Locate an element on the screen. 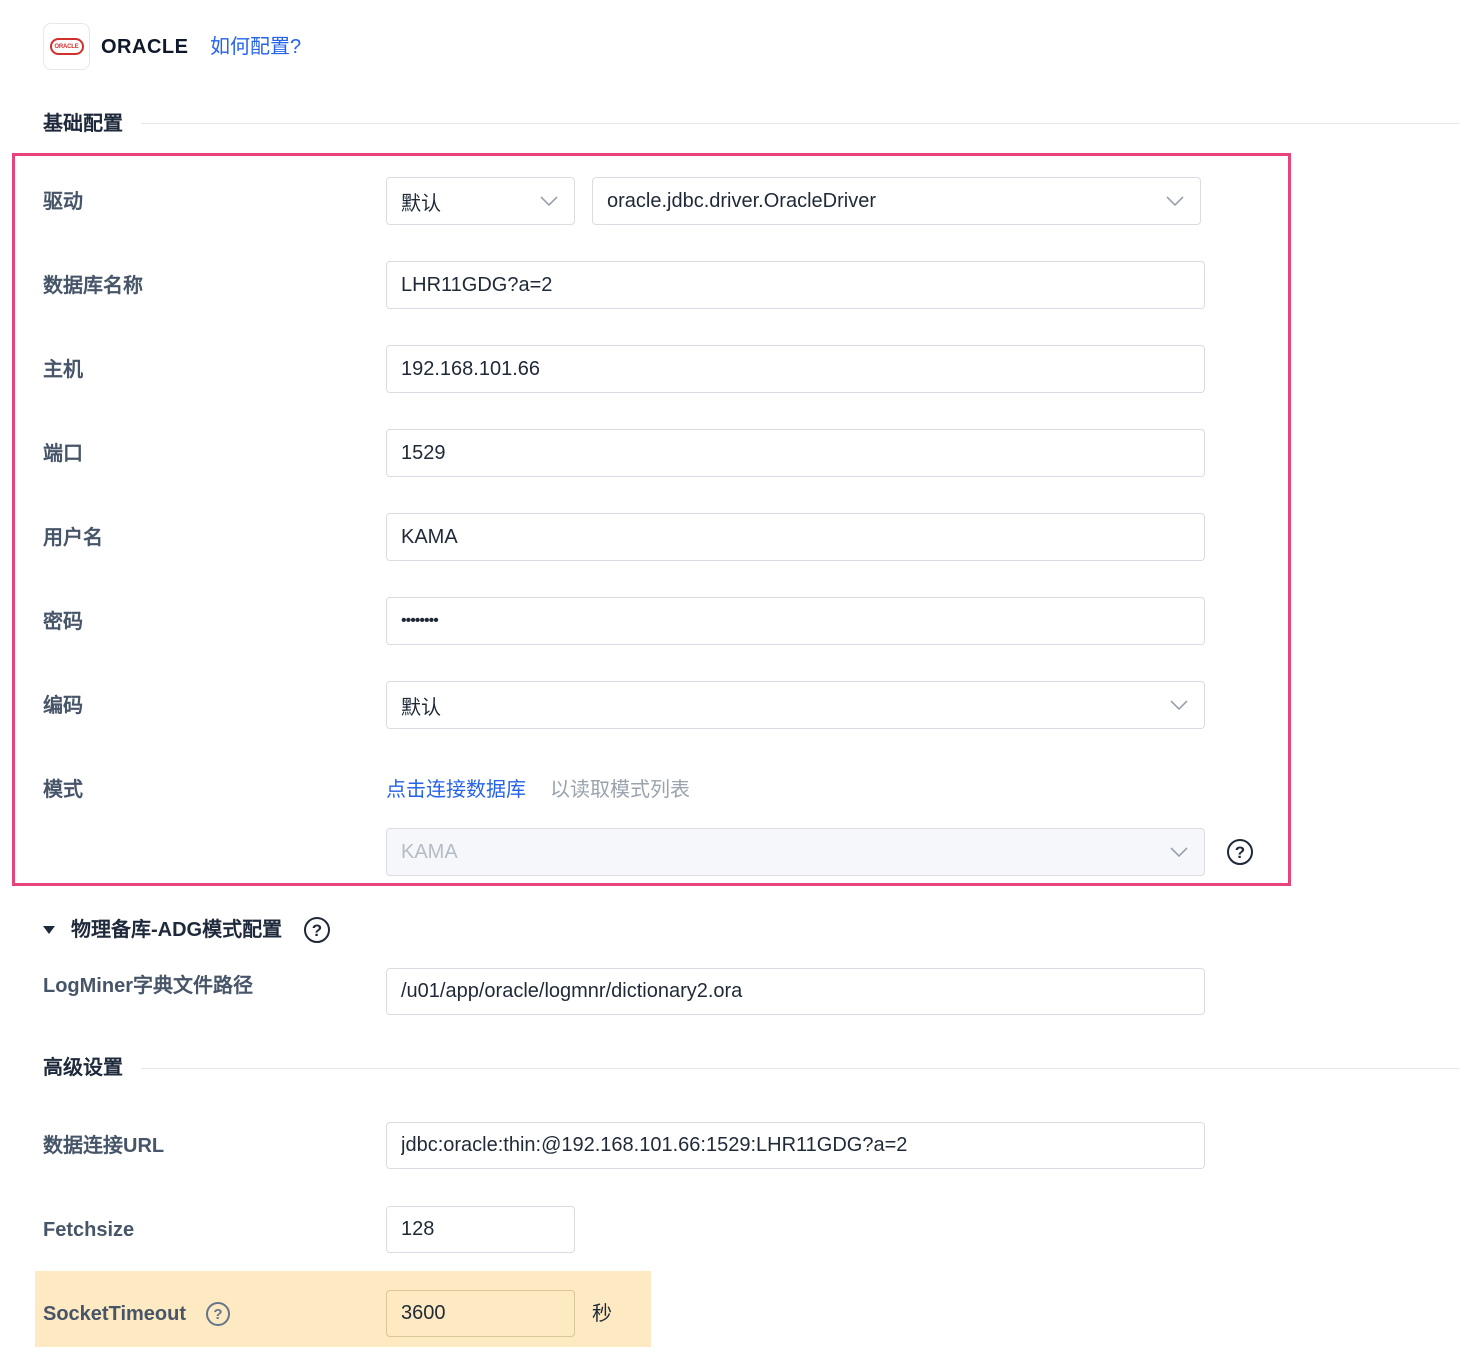 This screenshot has width=1460, height=1362. port-value: 1529 is located at coordinates (423, 452).